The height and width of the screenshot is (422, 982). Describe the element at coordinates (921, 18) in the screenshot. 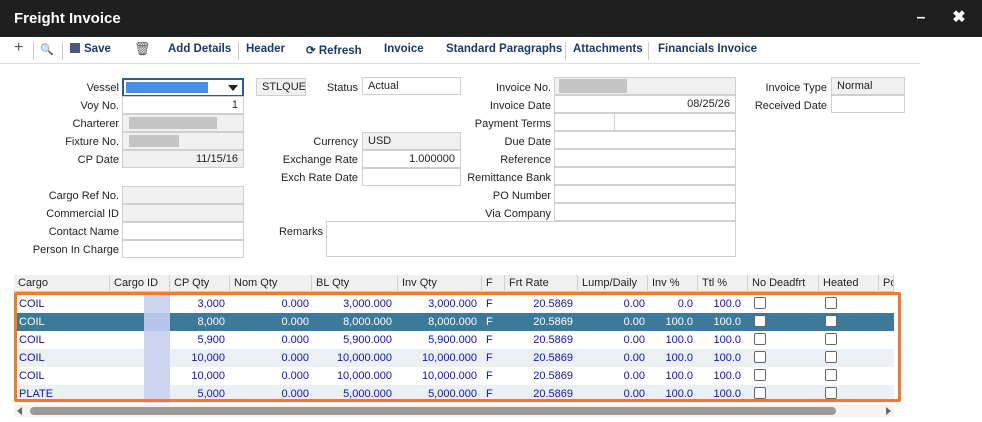

I see `minimize-button: –` at that location.